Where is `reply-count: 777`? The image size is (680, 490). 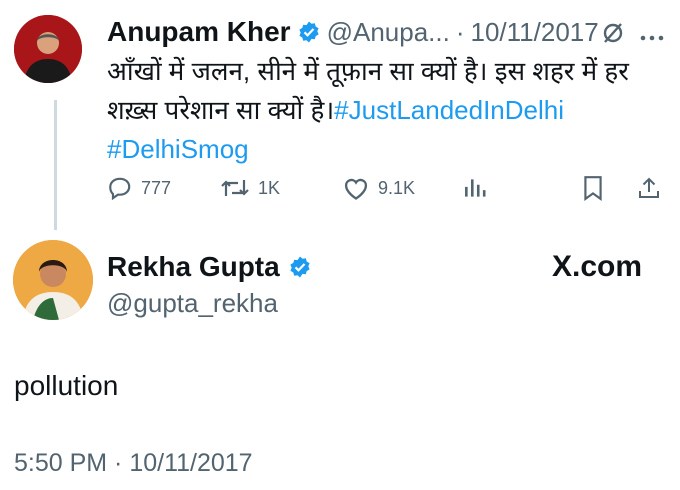 reply-count: 777 is located at coordinates (156, 187).